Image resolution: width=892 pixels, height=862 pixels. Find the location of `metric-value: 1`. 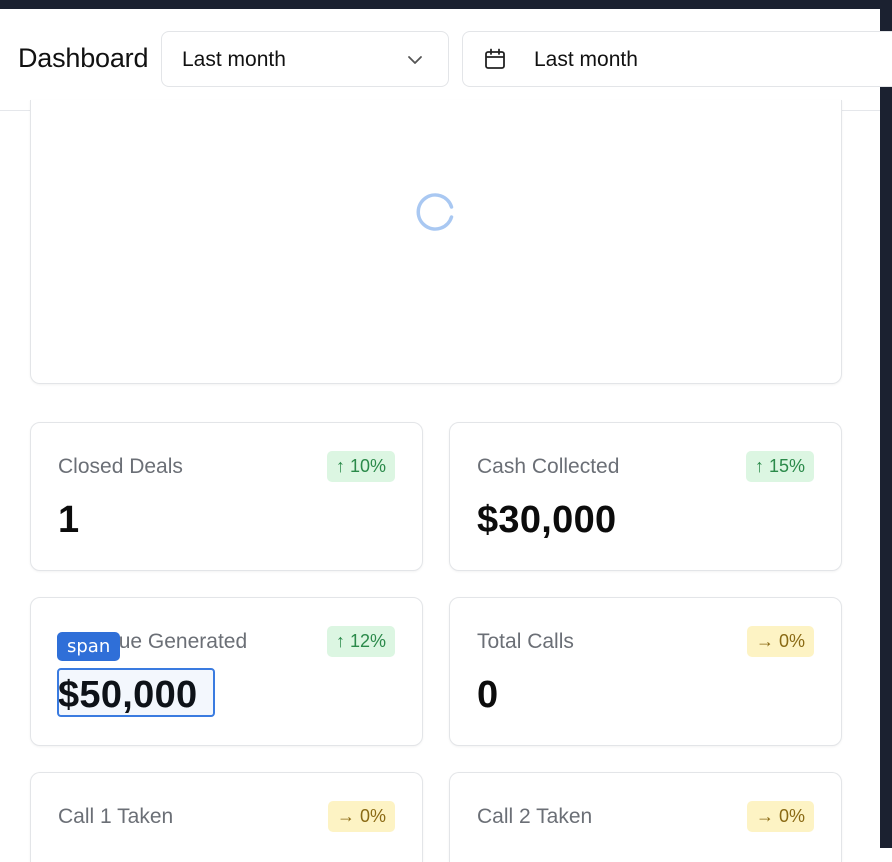

metric-value: 1 is located at coordinates (69, 520).